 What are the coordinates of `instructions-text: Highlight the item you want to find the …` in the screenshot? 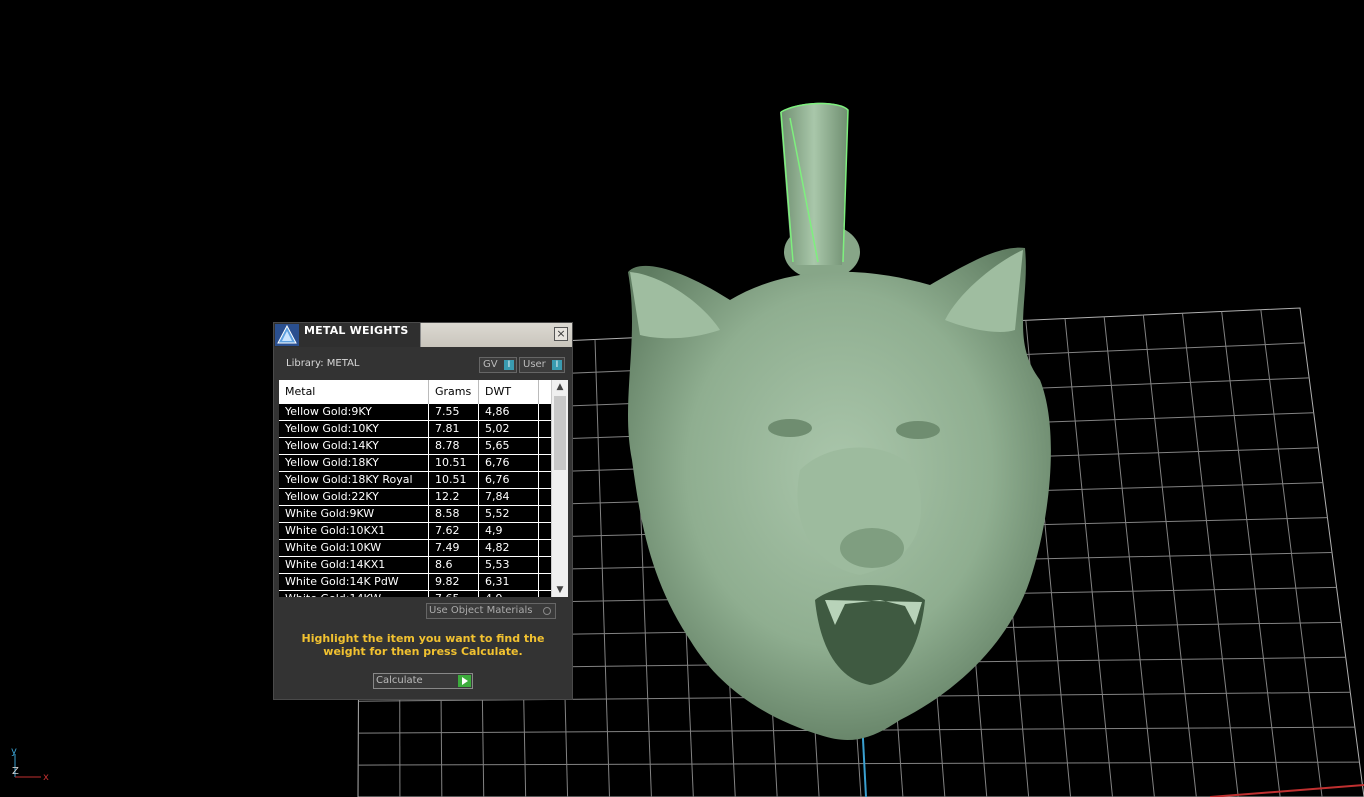 It's located at (423, 645).